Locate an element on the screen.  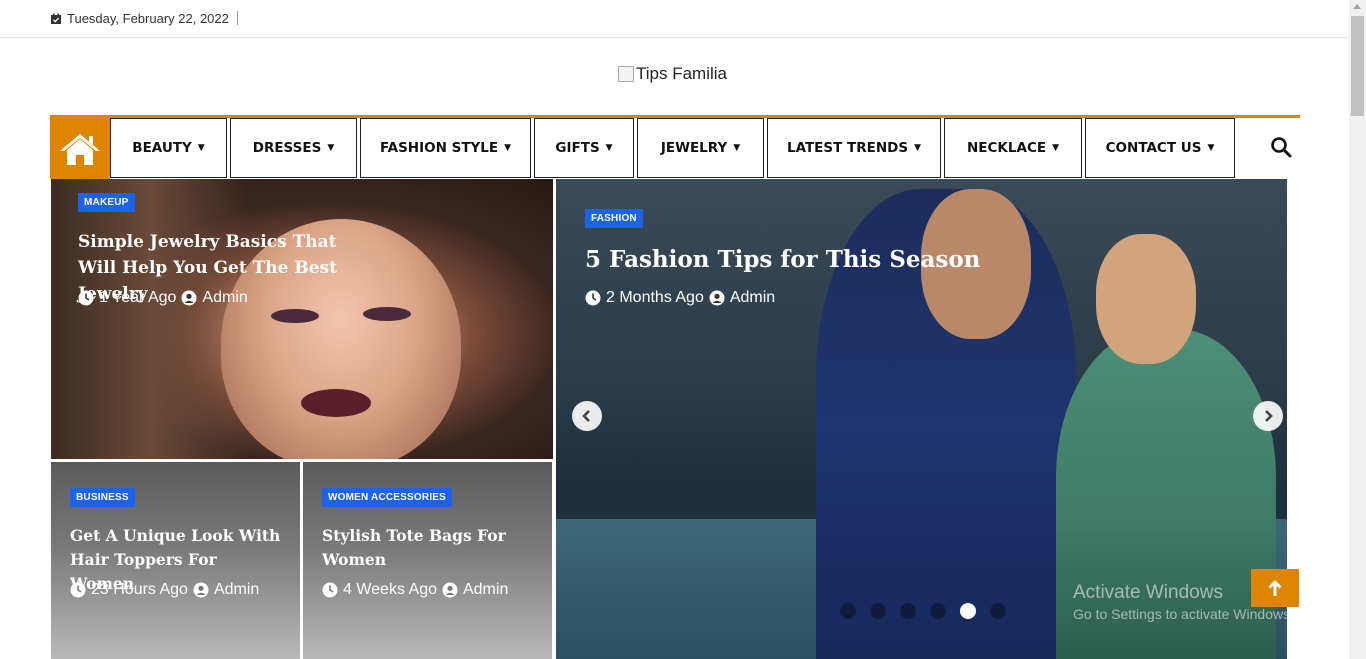
nav-item-beauty: BEAUTY ▼ is located at coordinates (168, 148).